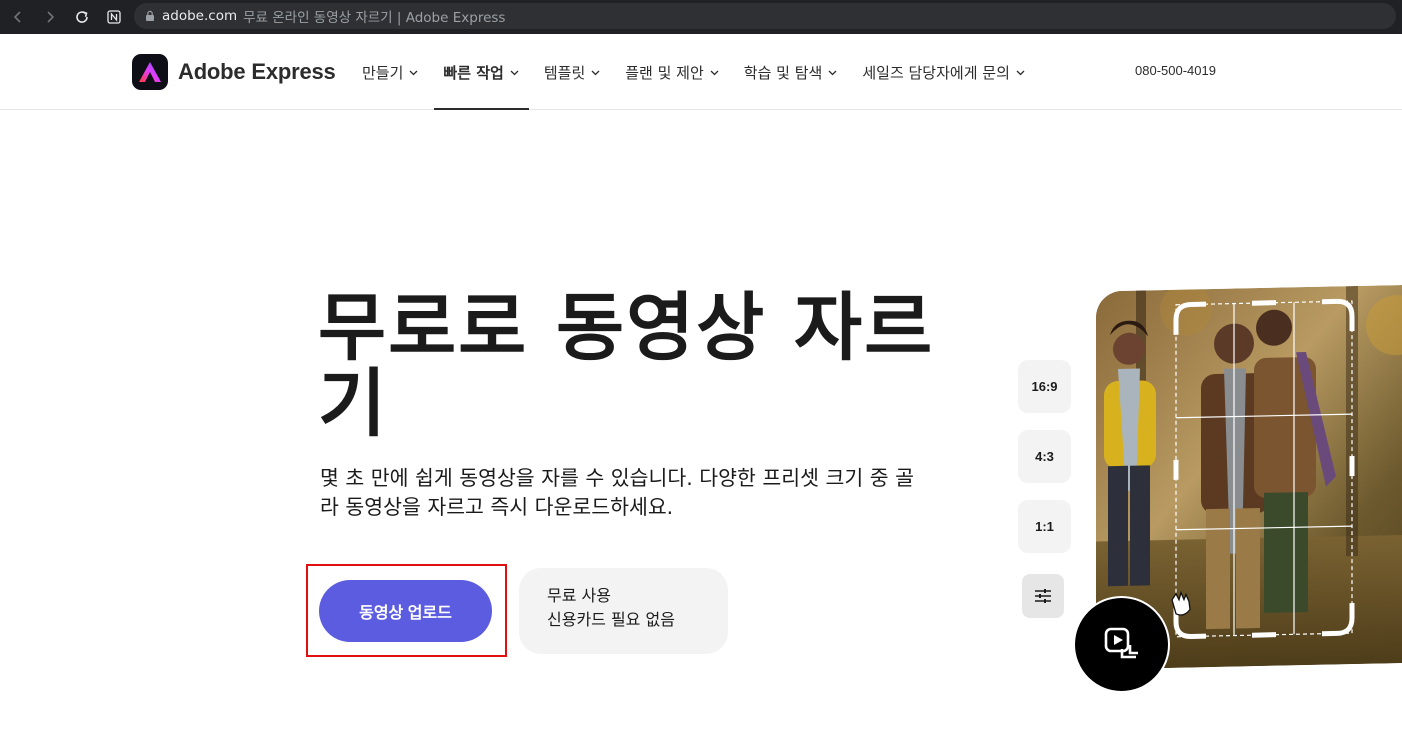 This screenshot has height=732, width=1402. I want to click on nav-contact-sales-label: 세일즈 담당자에게 문의, so click(936, 72).